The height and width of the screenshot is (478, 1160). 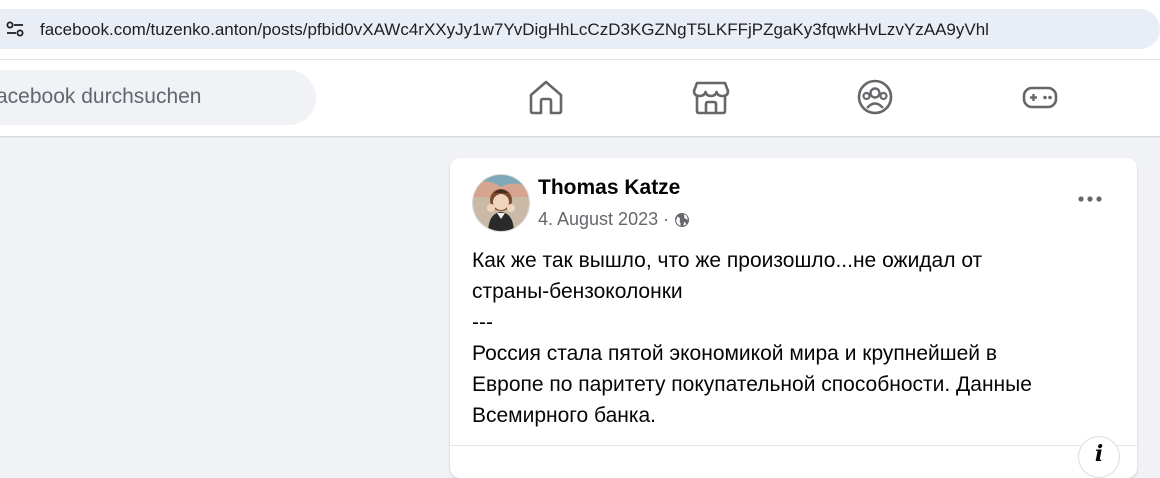 I want to click on search-placeholder: acebook durchsuchen, so click(x=101, y=96).